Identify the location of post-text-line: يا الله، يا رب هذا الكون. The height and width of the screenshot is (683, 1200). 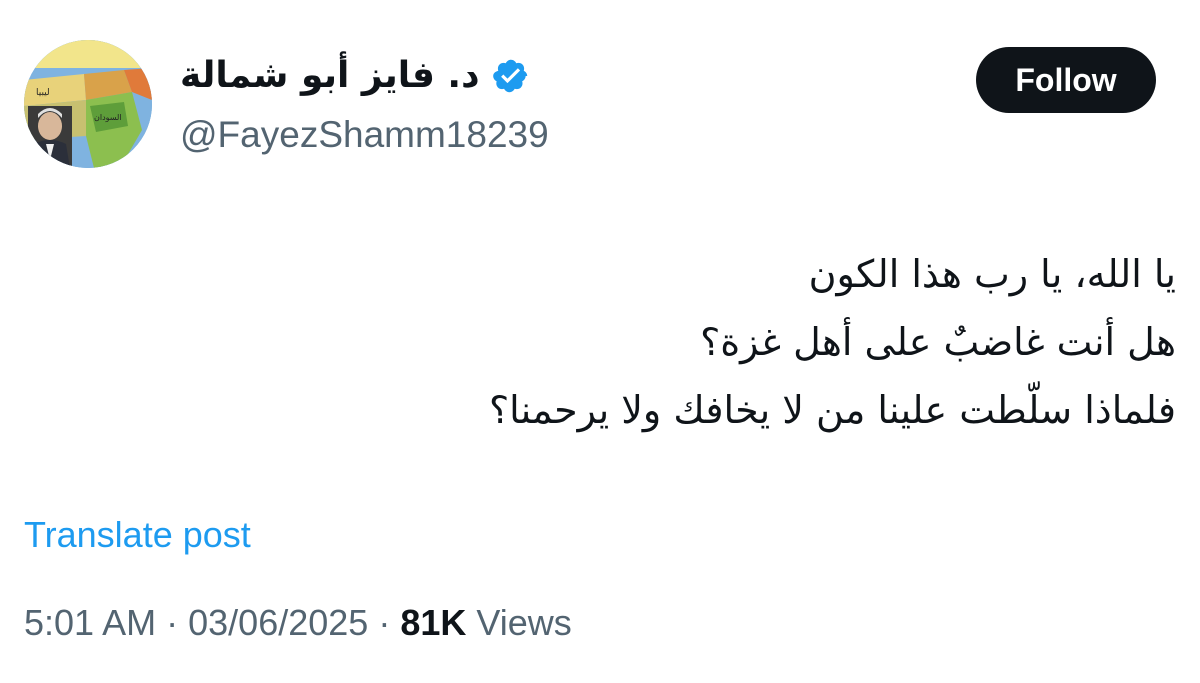
(992, 274).